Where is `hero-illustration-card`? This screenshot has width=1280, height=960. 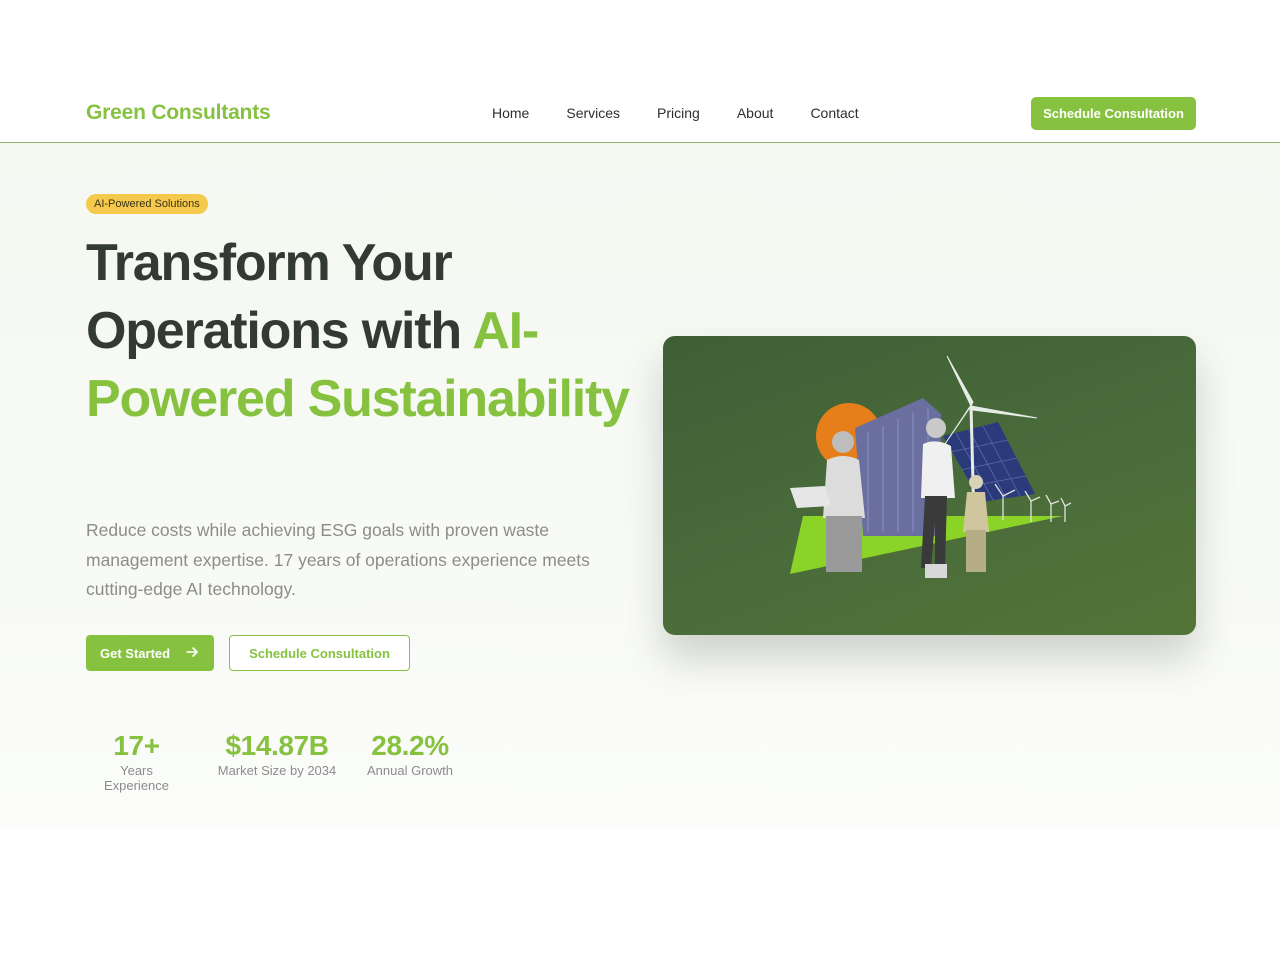 hero-illustration-card is located at coordinates (929, 485).